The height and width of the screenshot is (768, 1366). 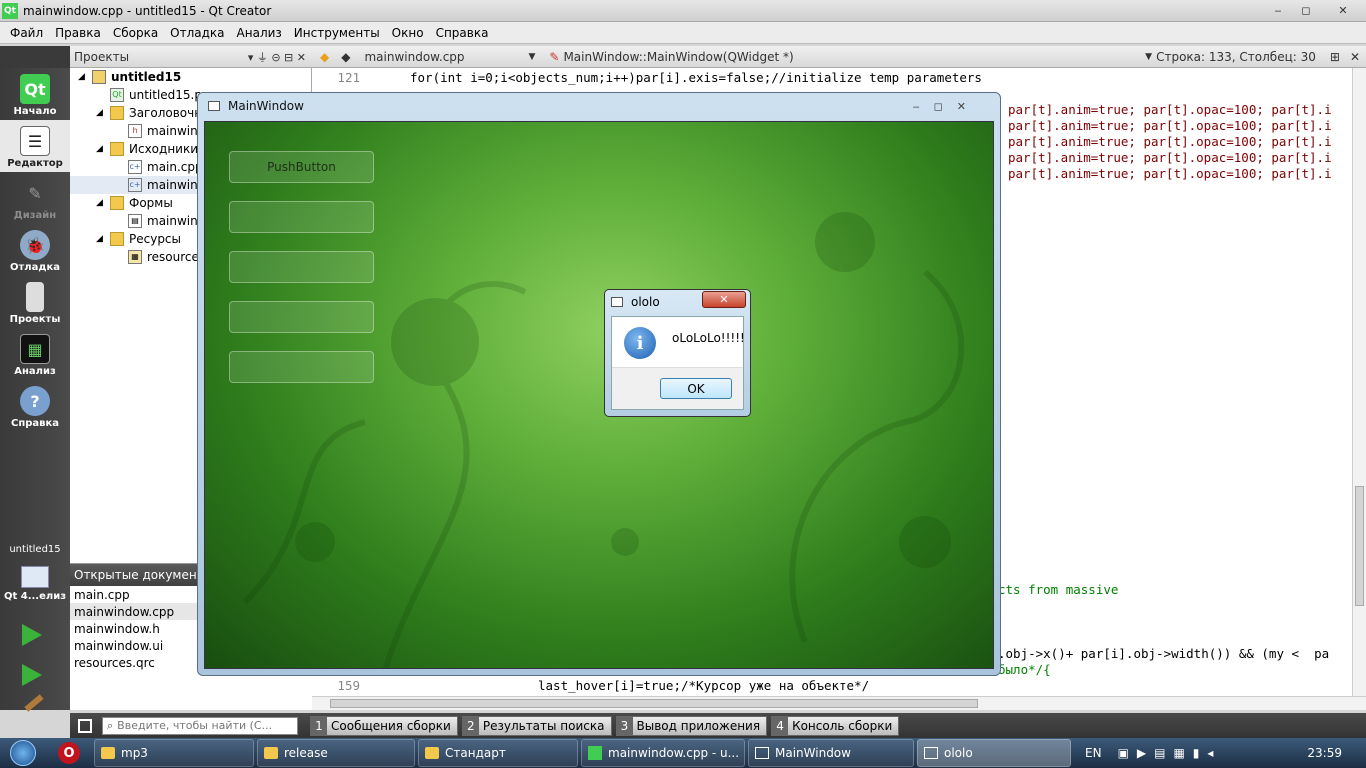 What do you see at coordinates (135, 221) in the screenshot?
I see `ui-file-icon: ▤` at bounding box center [135, 221].